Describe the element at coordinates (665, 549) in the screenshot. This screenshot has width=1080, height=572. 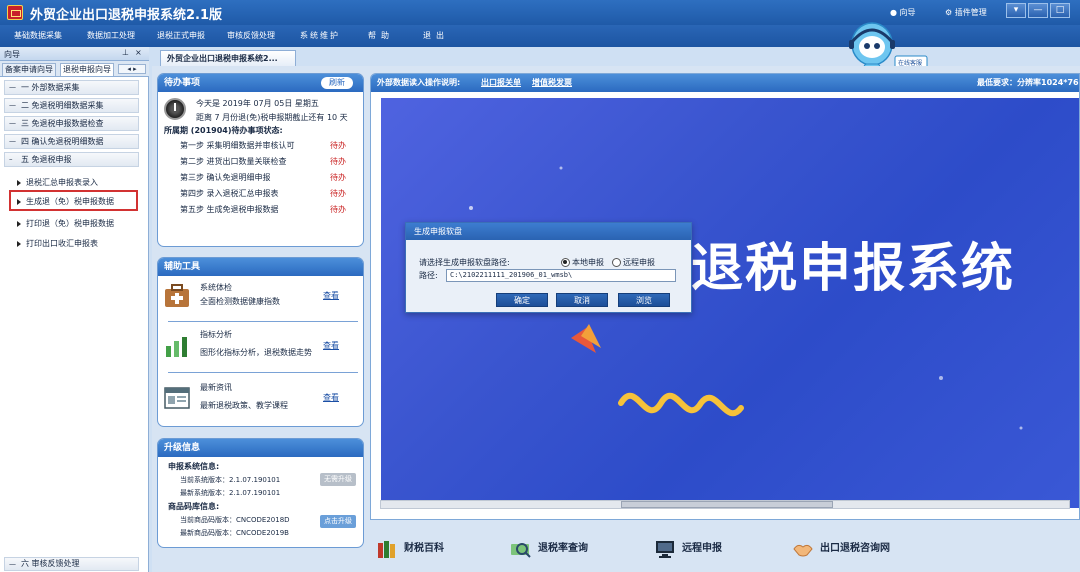
I see `monitor-icon` at that location.